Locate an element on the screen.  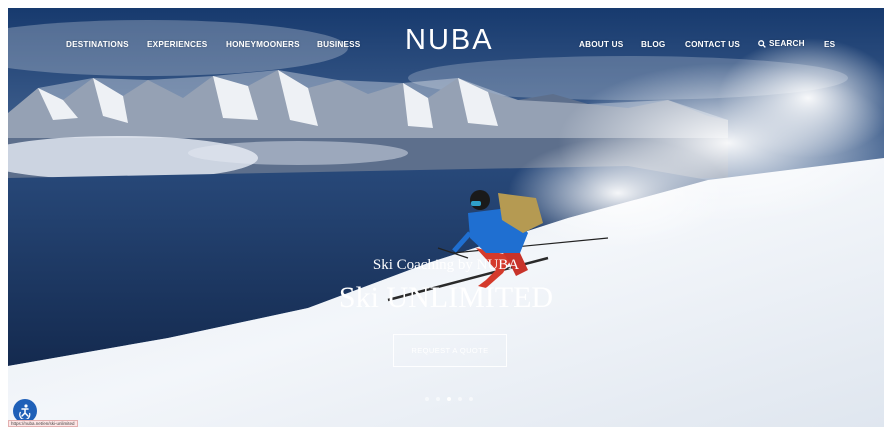
nav-experiences: EXPERIENCES is located at coordinates (177, 44).